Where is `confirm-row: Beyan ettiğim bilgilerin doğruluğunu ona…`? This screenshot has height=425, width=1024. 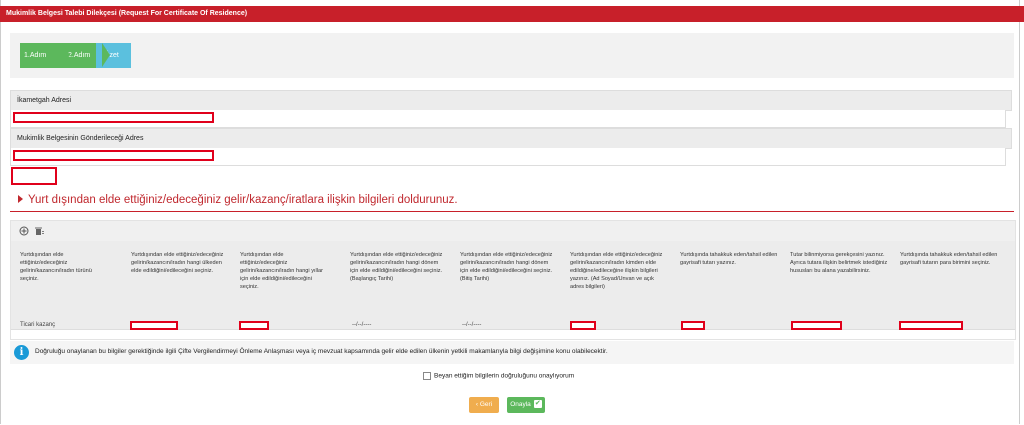
confirm-row: Beyan ettiğim bilgilerin doğruluğunu ona… is located at coordinates (498, 376).